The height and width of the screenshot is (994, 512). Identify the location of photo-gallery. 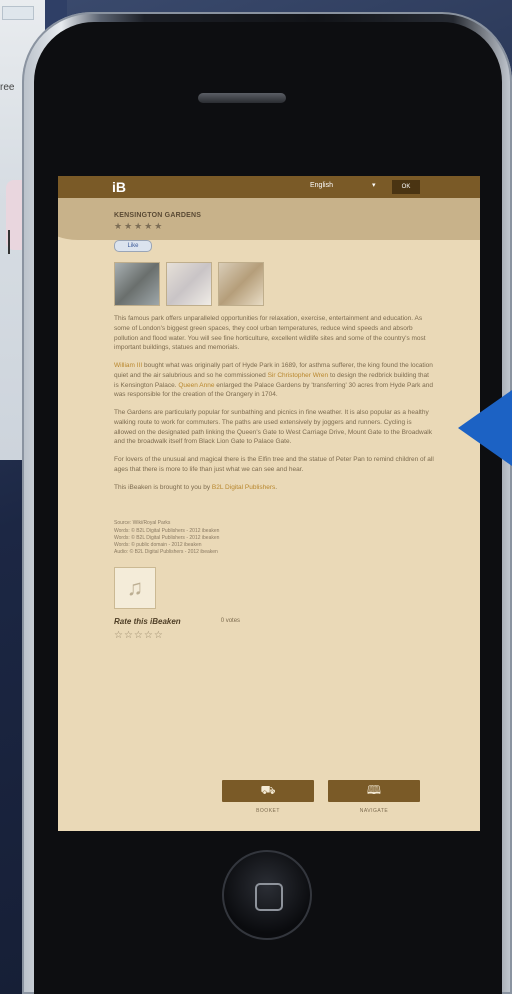
(274, 284).